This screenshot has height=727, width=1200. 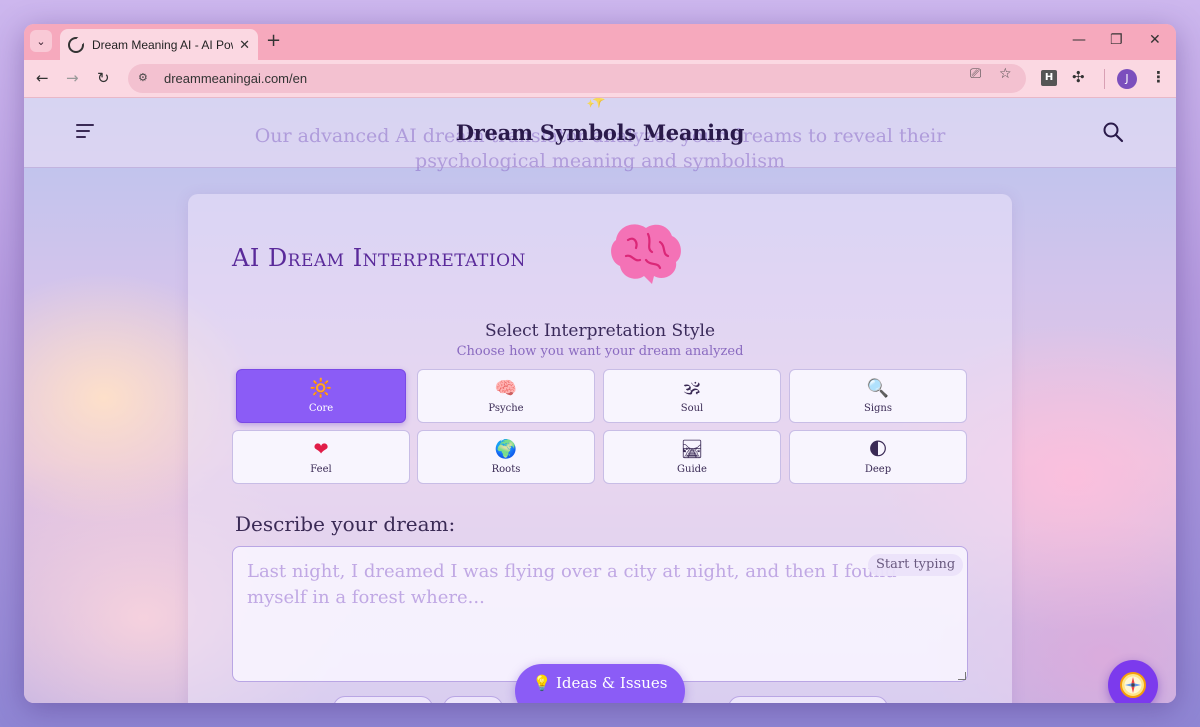 I want to click on style-subtitle: Choose how you want your dream analyzed, so click(x=600, y=351).